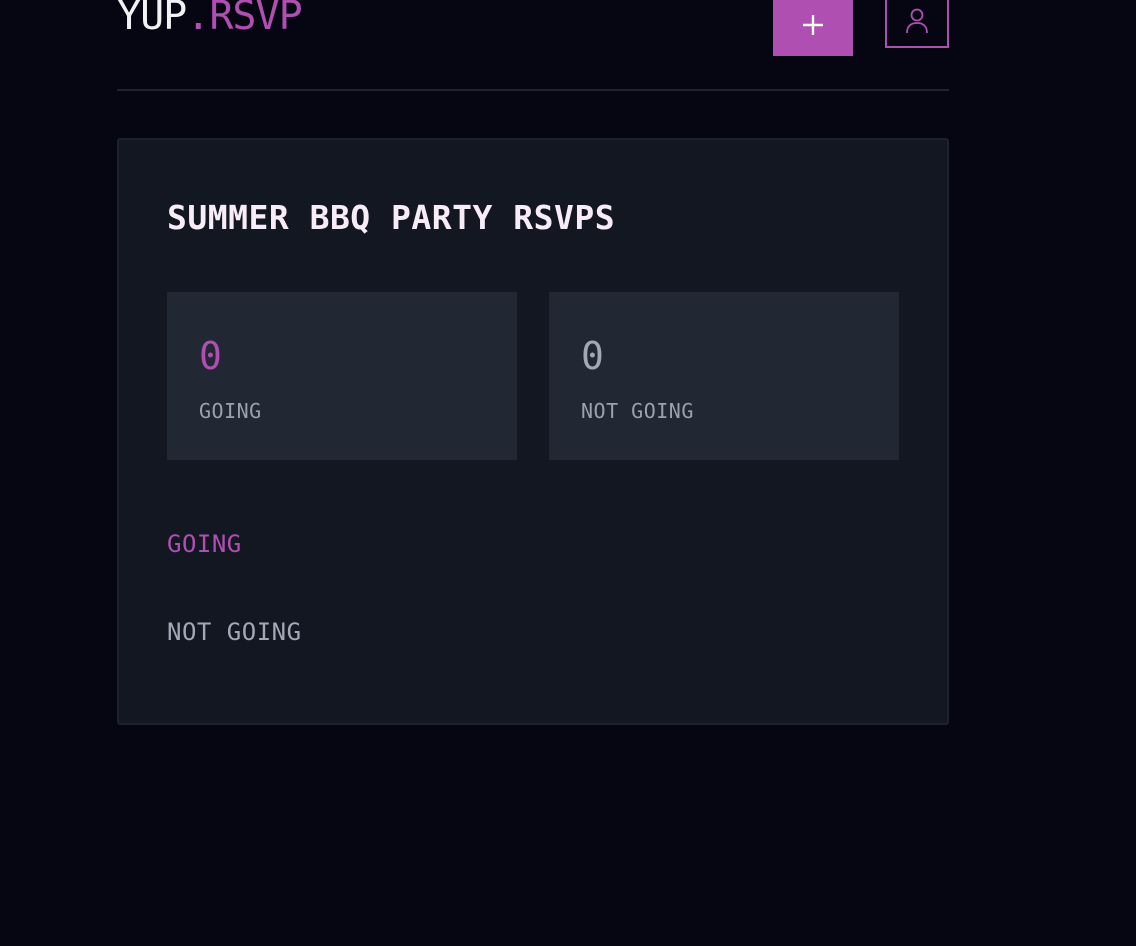  Describe the element at coordinates (391, 217) in the screenshot. I see `event-title: SUMMER BBQ PARTY RSVPS` at that location.